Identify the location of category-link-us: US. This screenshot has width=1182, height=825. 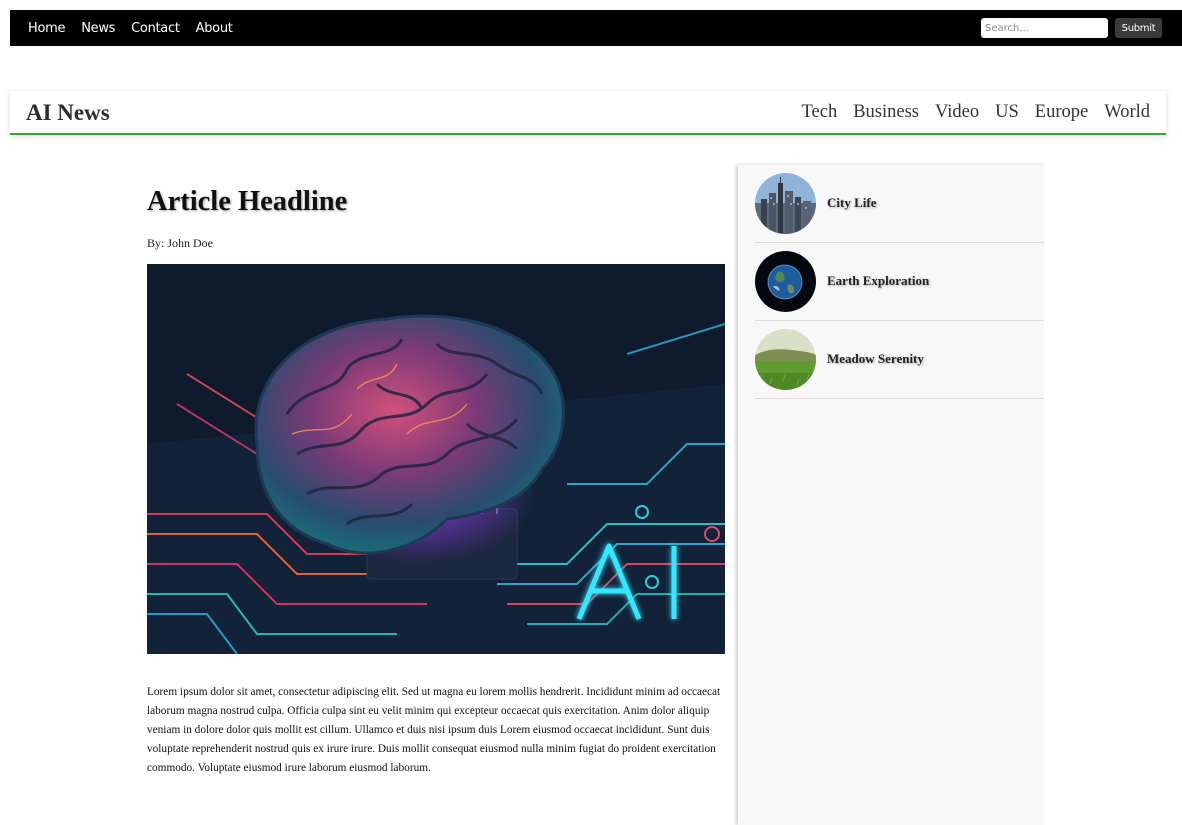
(1007, 112).